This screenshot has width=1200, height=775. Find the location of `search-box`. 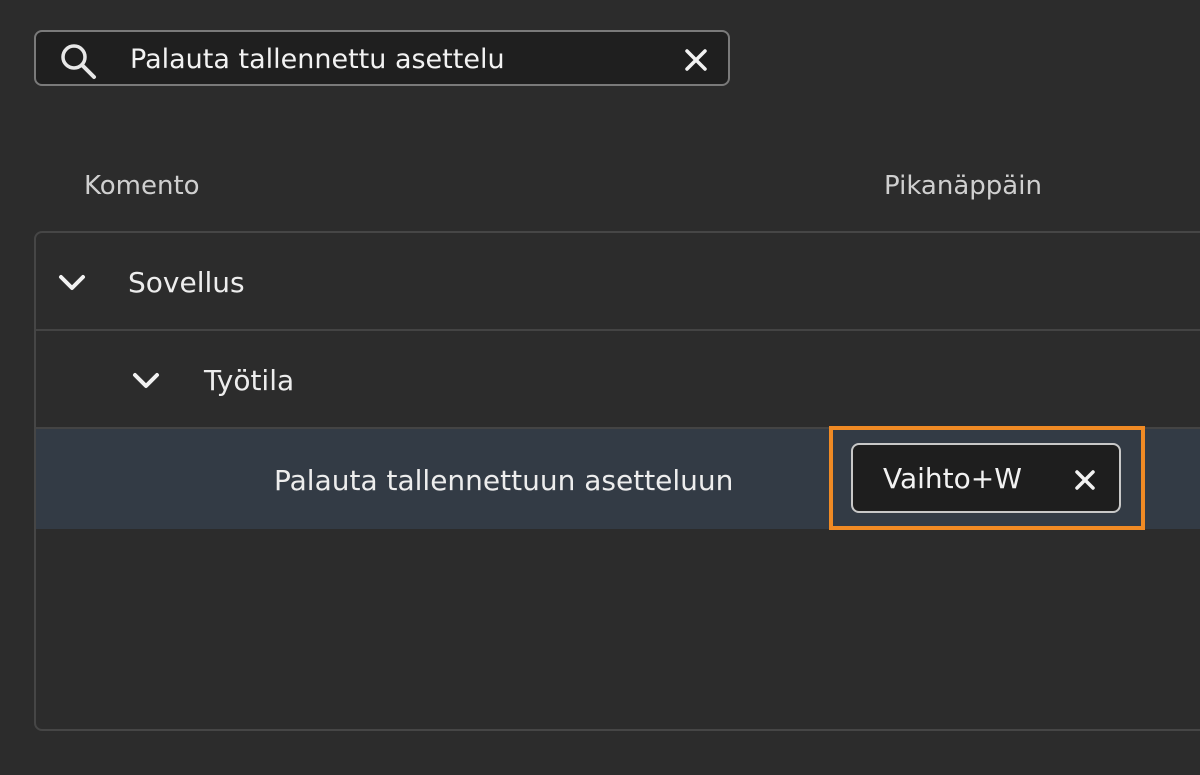

search-box is located at coordinates (382, 58).